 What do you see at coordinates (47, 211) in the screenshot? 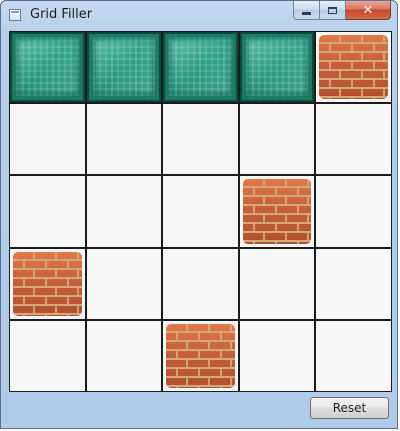
I see `grid-cell-r3-c1` at bounding box center [47, 211].